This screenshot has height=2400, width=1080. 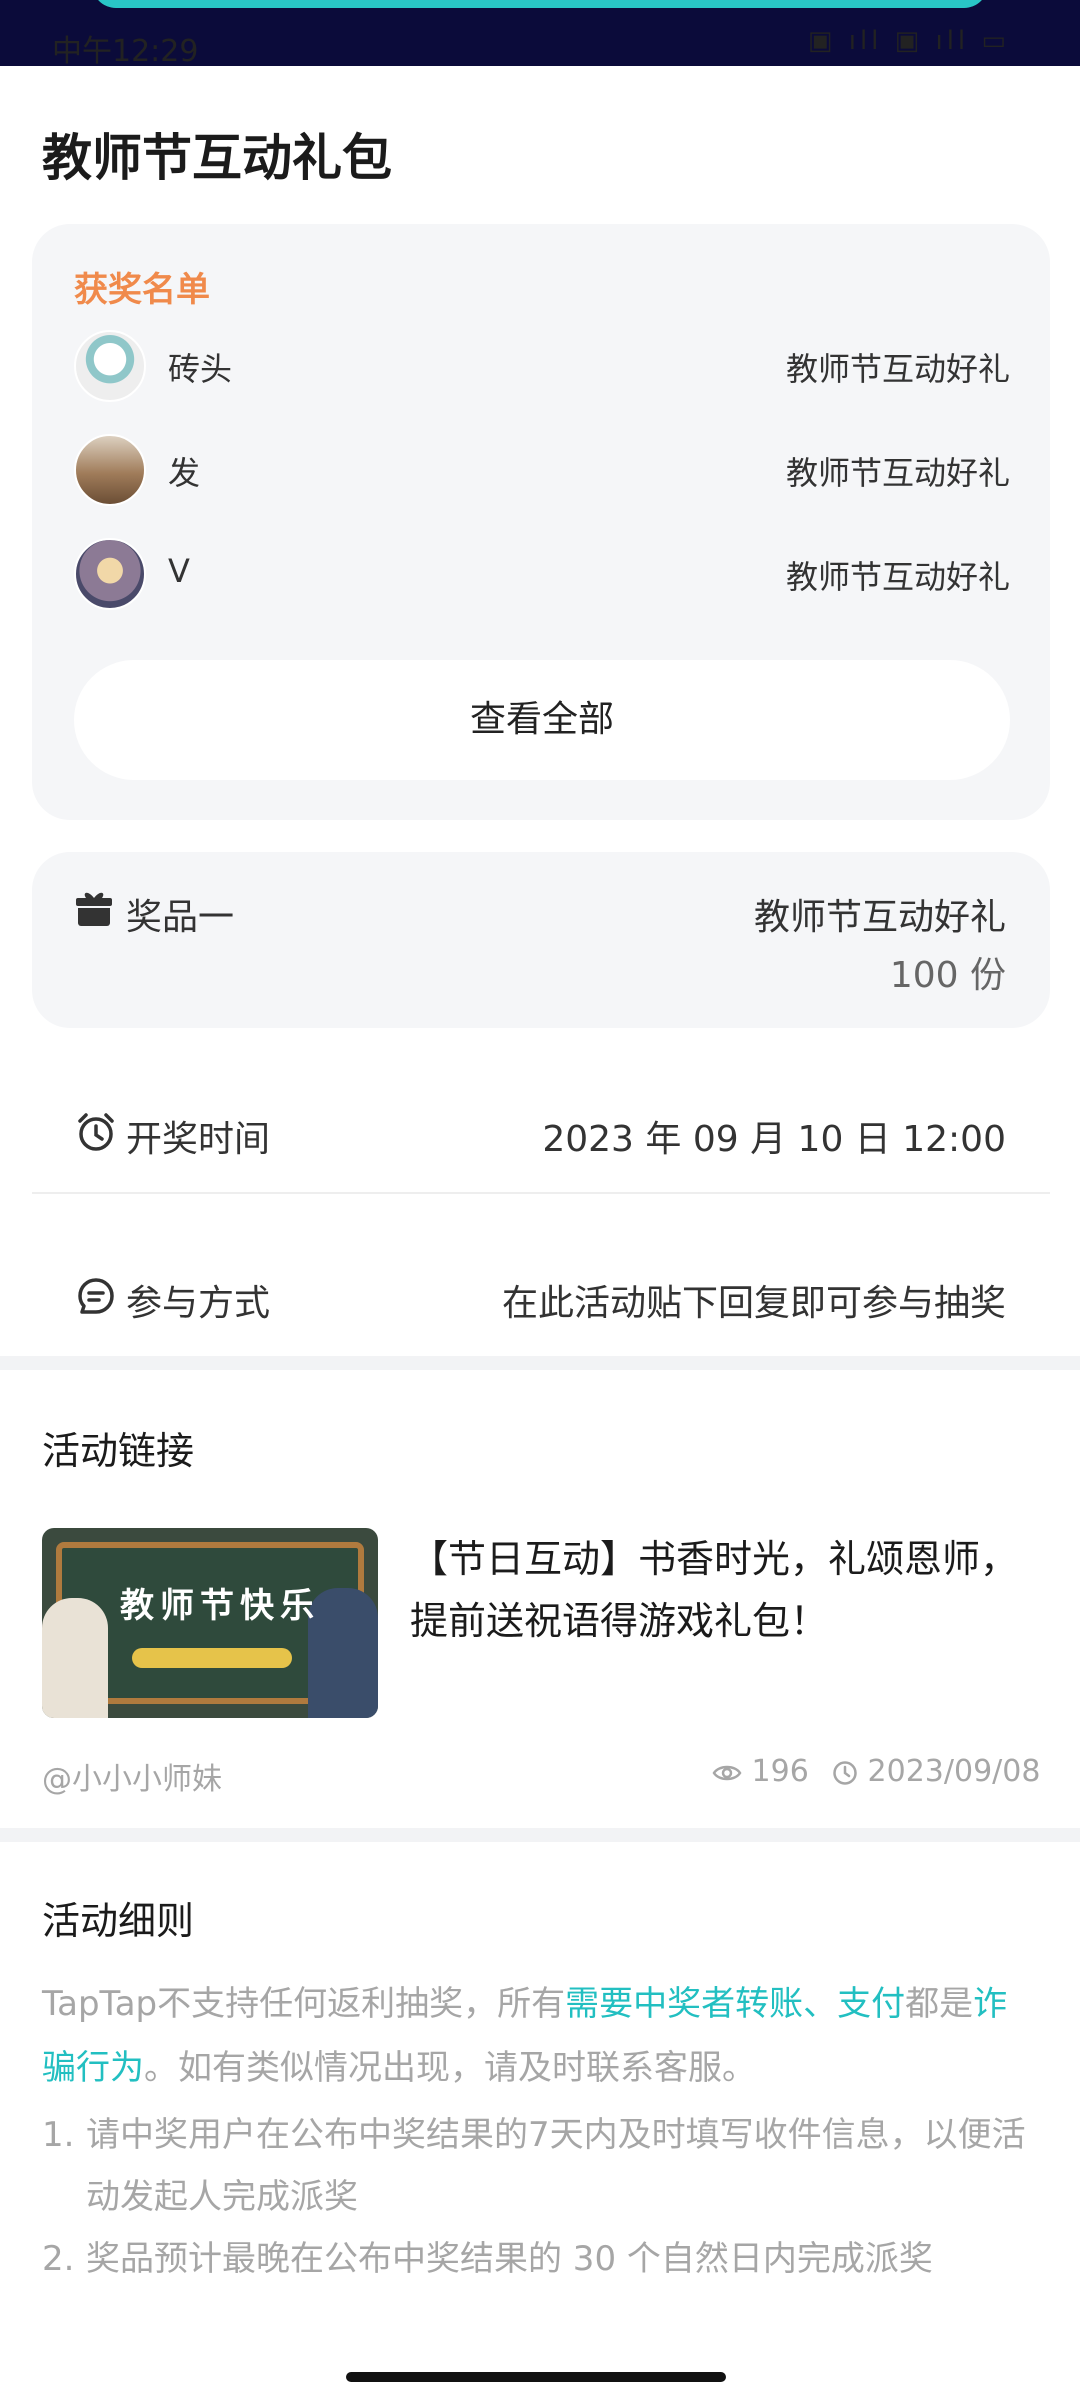 What do you see at coordinates (542, 720) in the screenshot?
I see `view-all-button: 查看全部` at bounding box center [542, 720].